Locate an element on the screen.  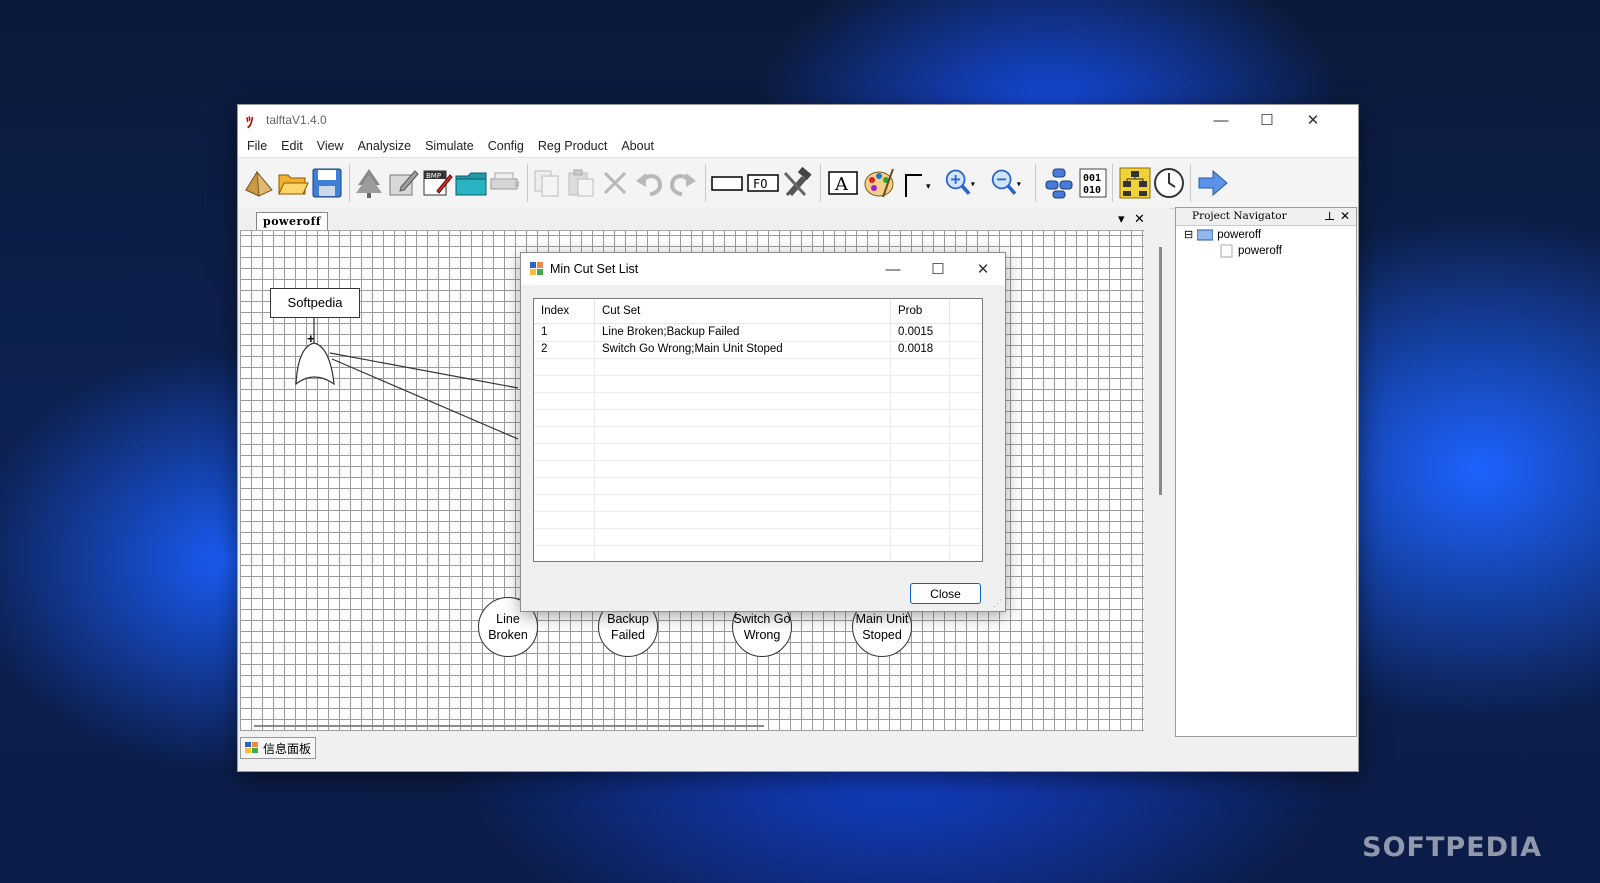
title-bar: ﾂ talftaV1.4.0 — ☐ ✕ is located at coordinates (798, 120).